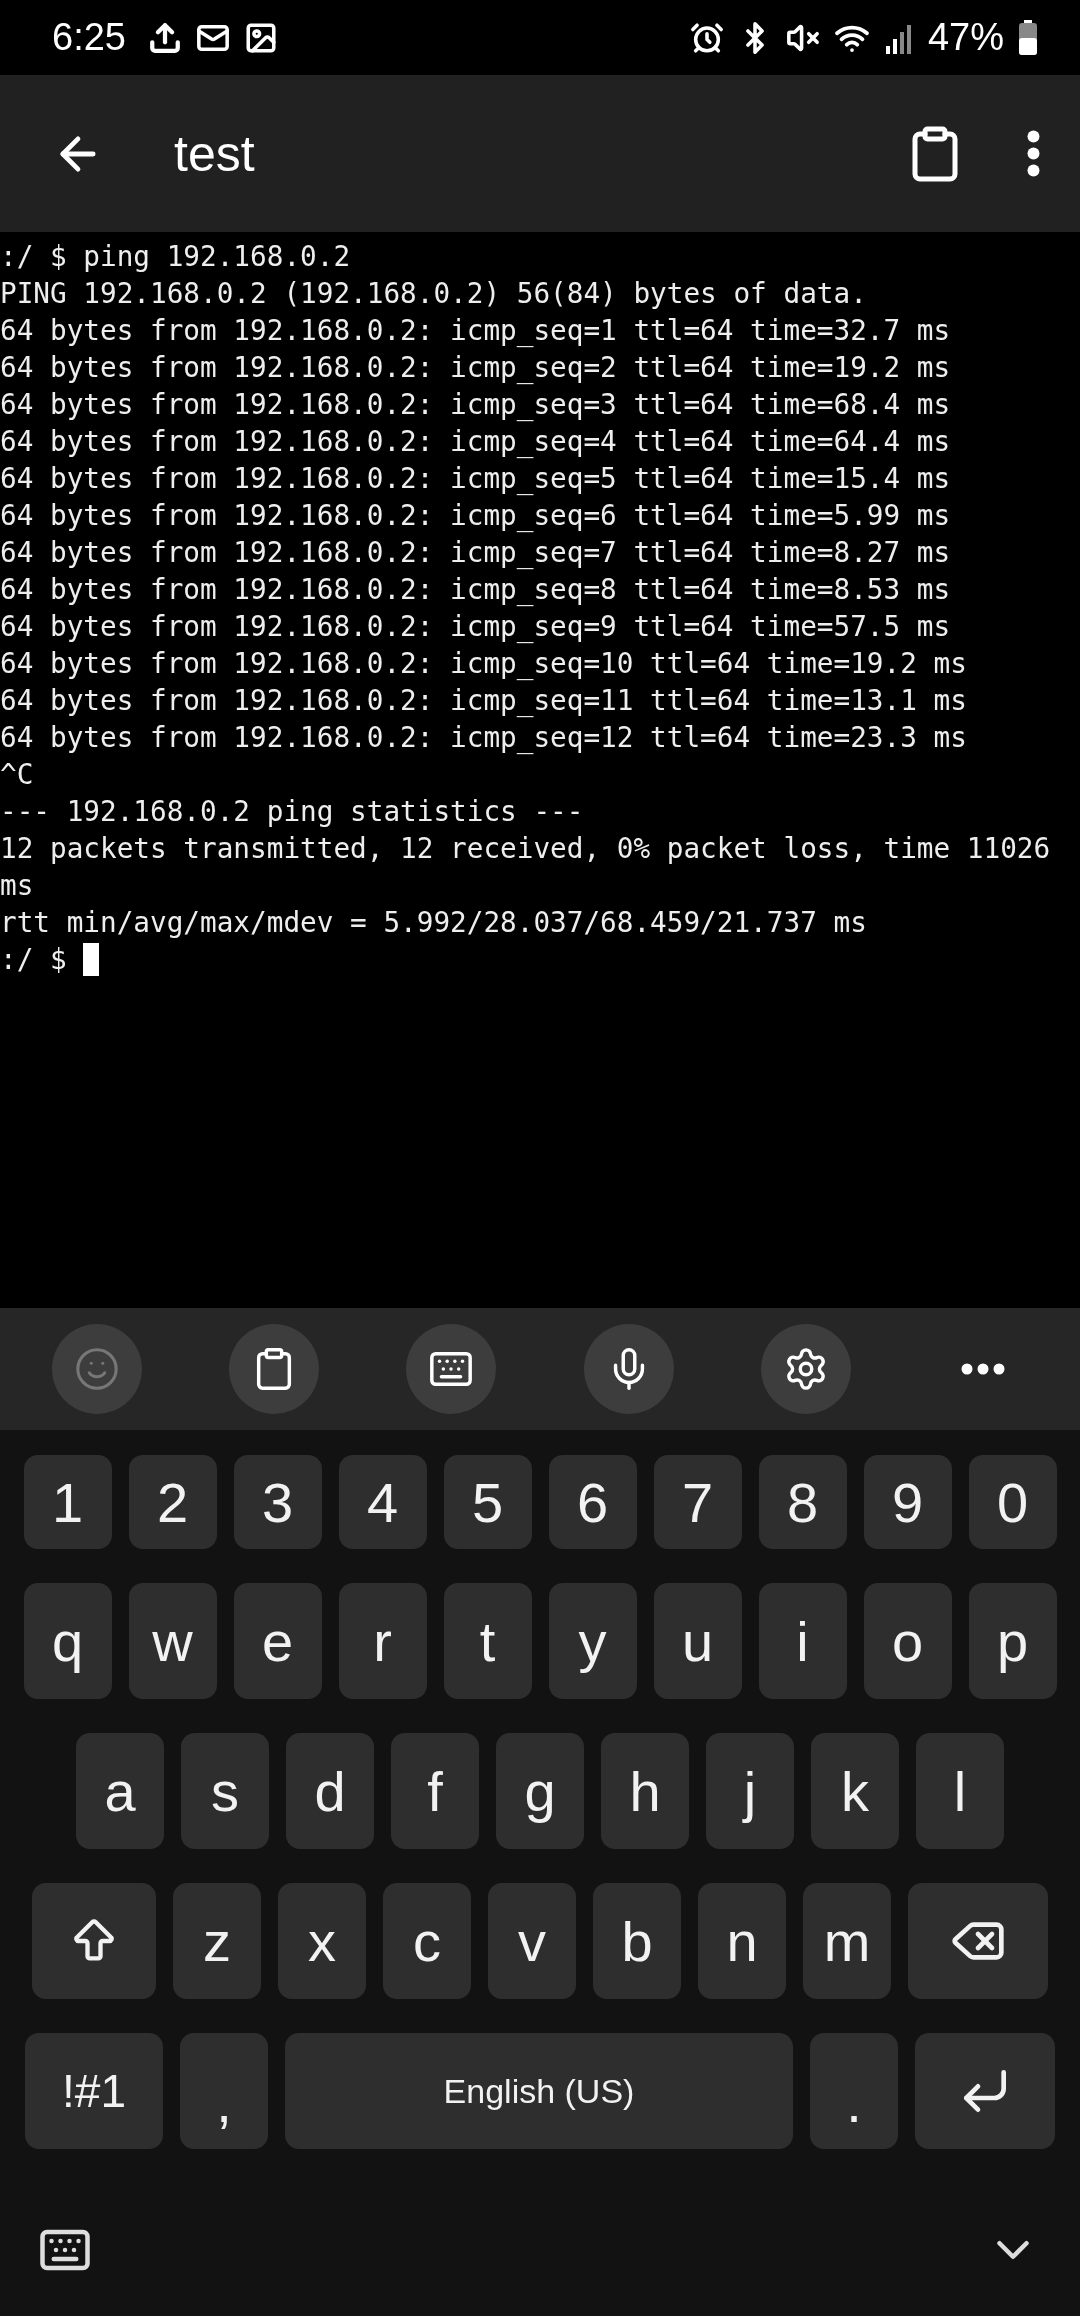 The image size is (1080, 2316). I want to click on key: 3, so click(277, 1502).